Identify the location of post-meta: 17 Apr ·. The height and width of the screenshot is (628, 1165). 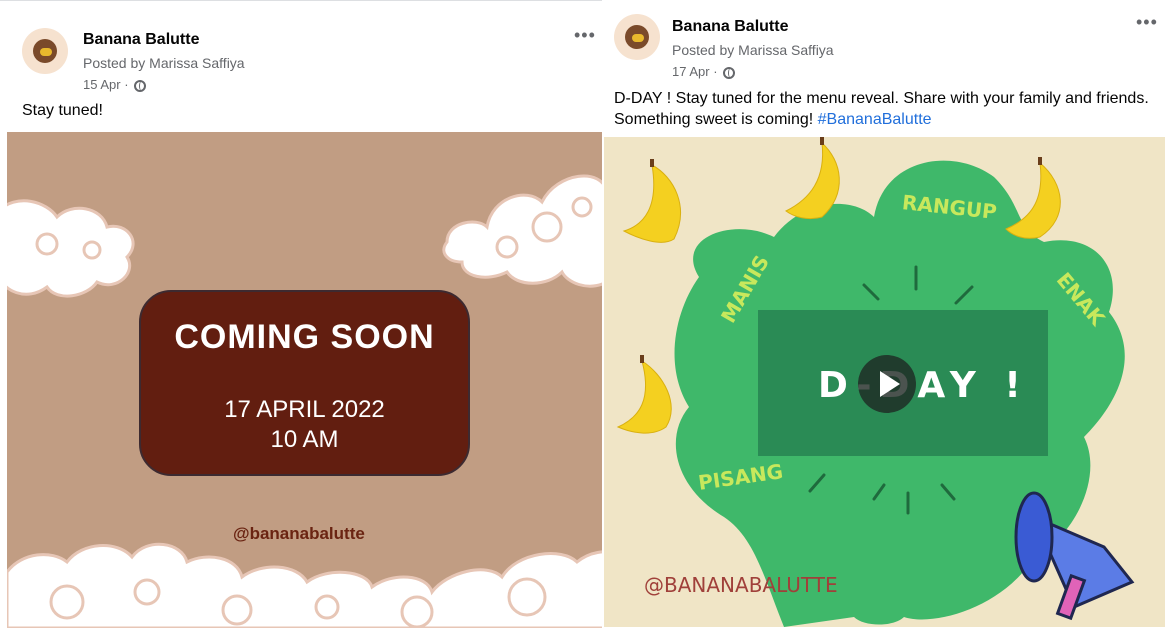
(704, 71).